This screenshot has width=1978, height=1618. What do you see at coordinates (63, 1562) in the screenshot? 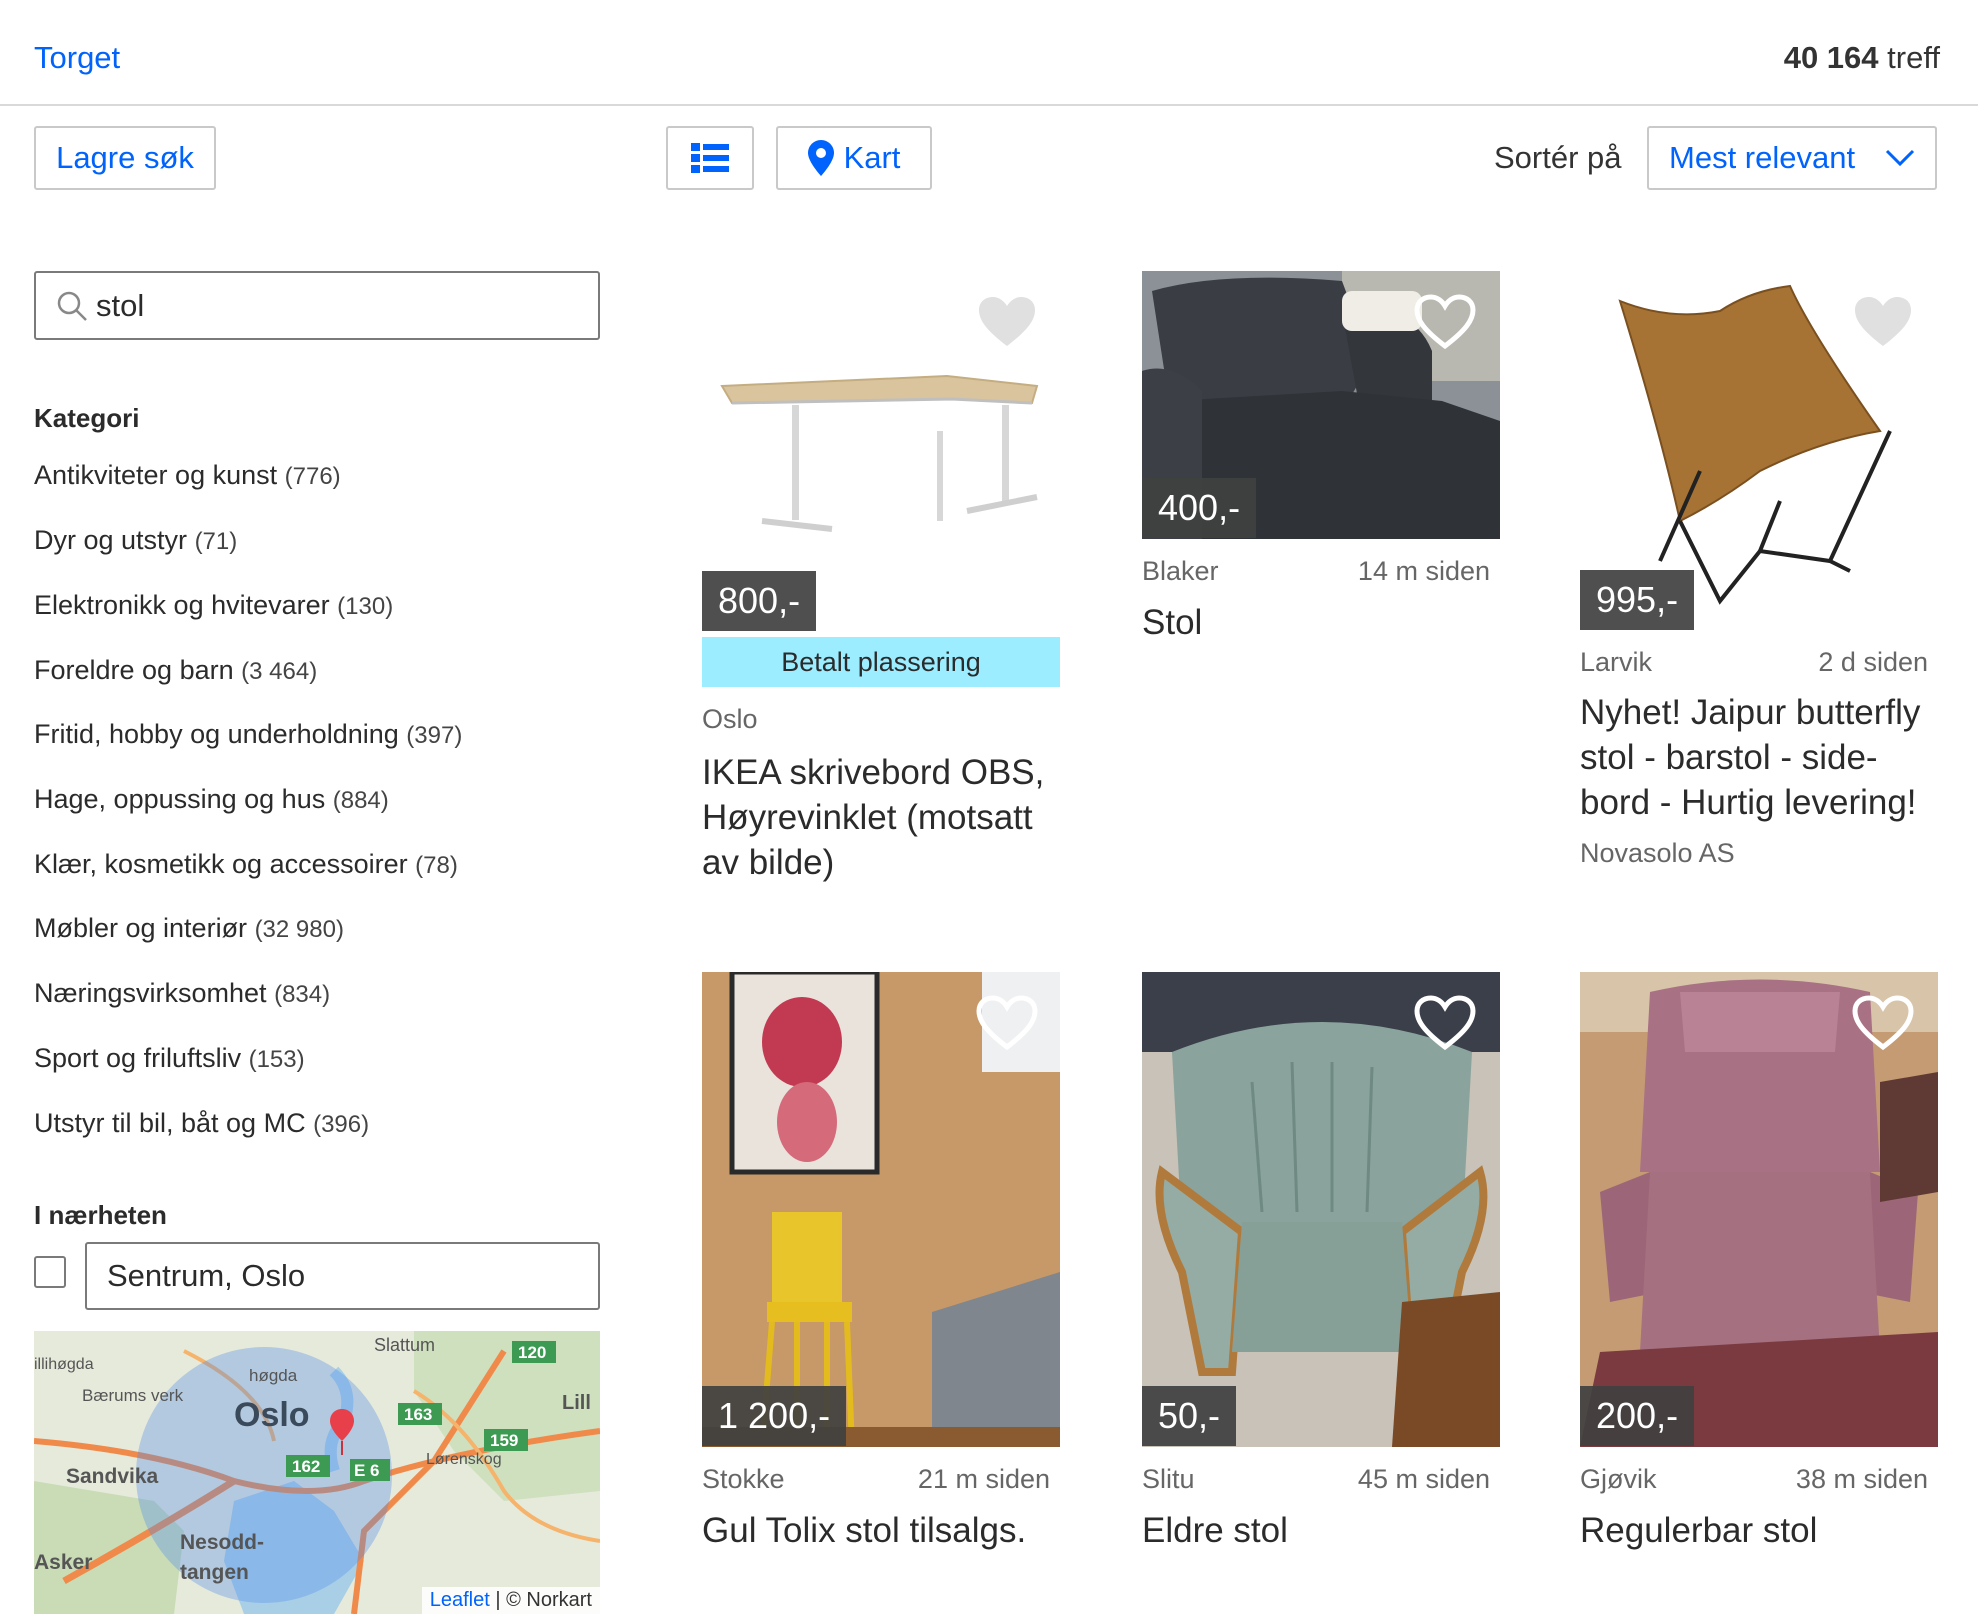
I see `map-label: Asker` at bounding box center [63, 1562].